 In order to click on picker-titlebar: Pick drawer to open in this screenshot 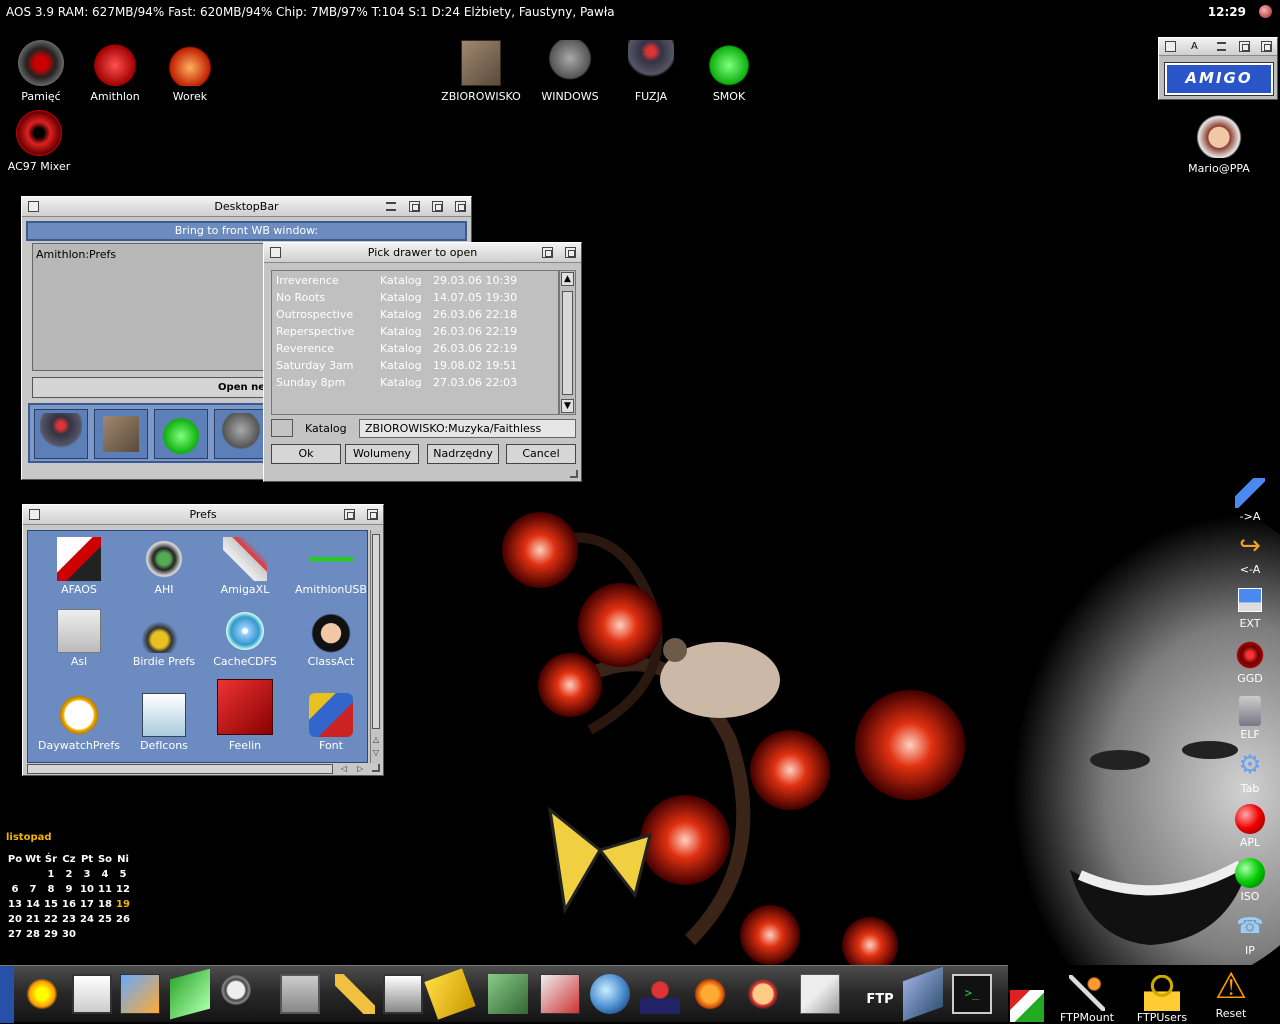, I will do `click(422, 253)`.